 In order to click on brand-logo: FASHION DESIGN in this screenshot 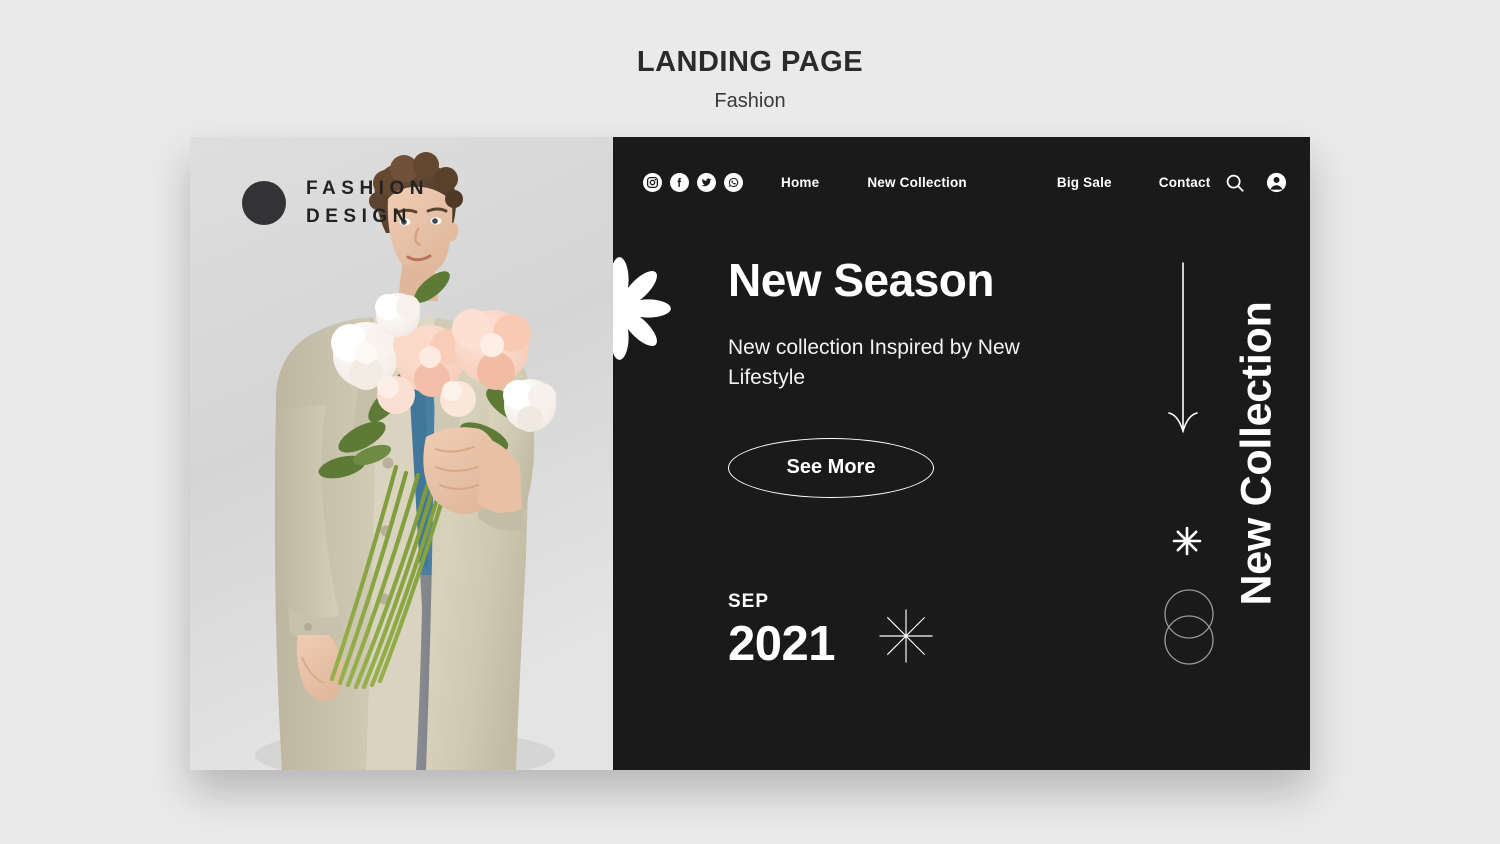, I will do `click(335, 202)`.